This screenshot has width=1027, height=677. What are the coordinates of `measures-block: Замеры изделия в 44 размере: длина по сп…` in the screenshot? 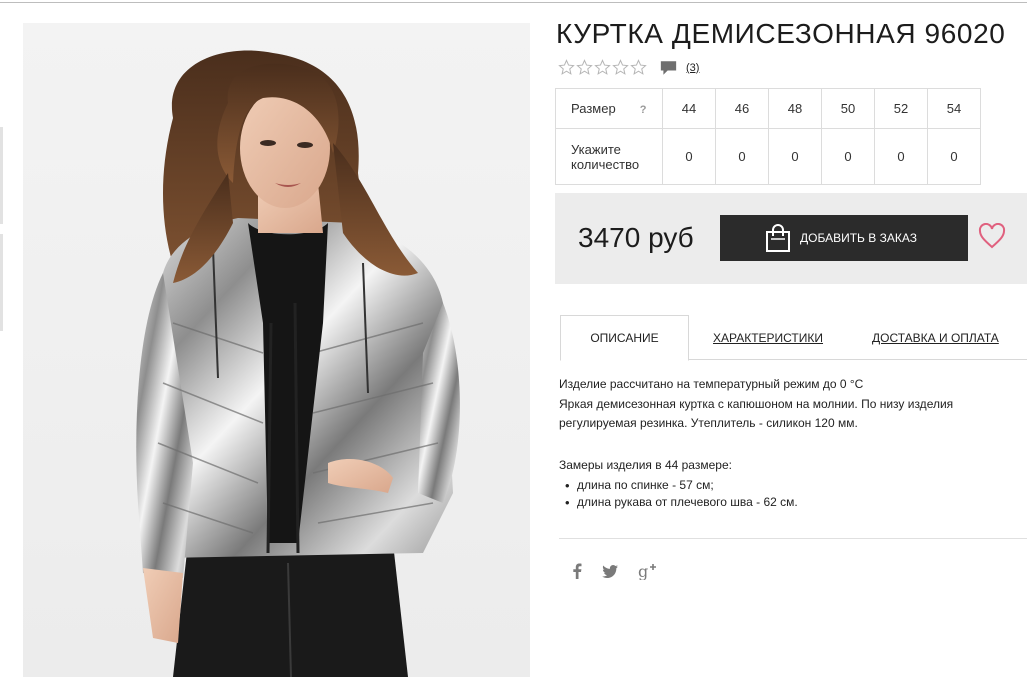 It's located at (678, 484).